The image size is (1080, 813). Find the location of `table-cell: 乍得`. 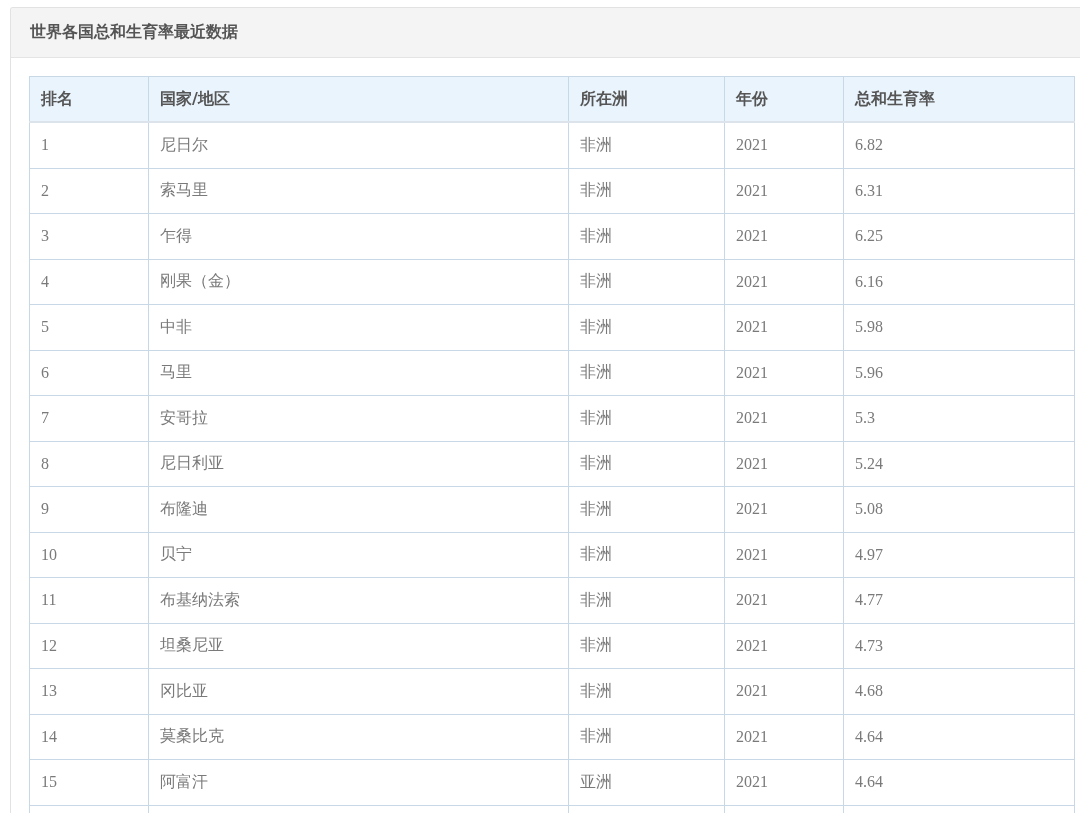

table-cell: 乍得 is located at coordinates (358, 236).